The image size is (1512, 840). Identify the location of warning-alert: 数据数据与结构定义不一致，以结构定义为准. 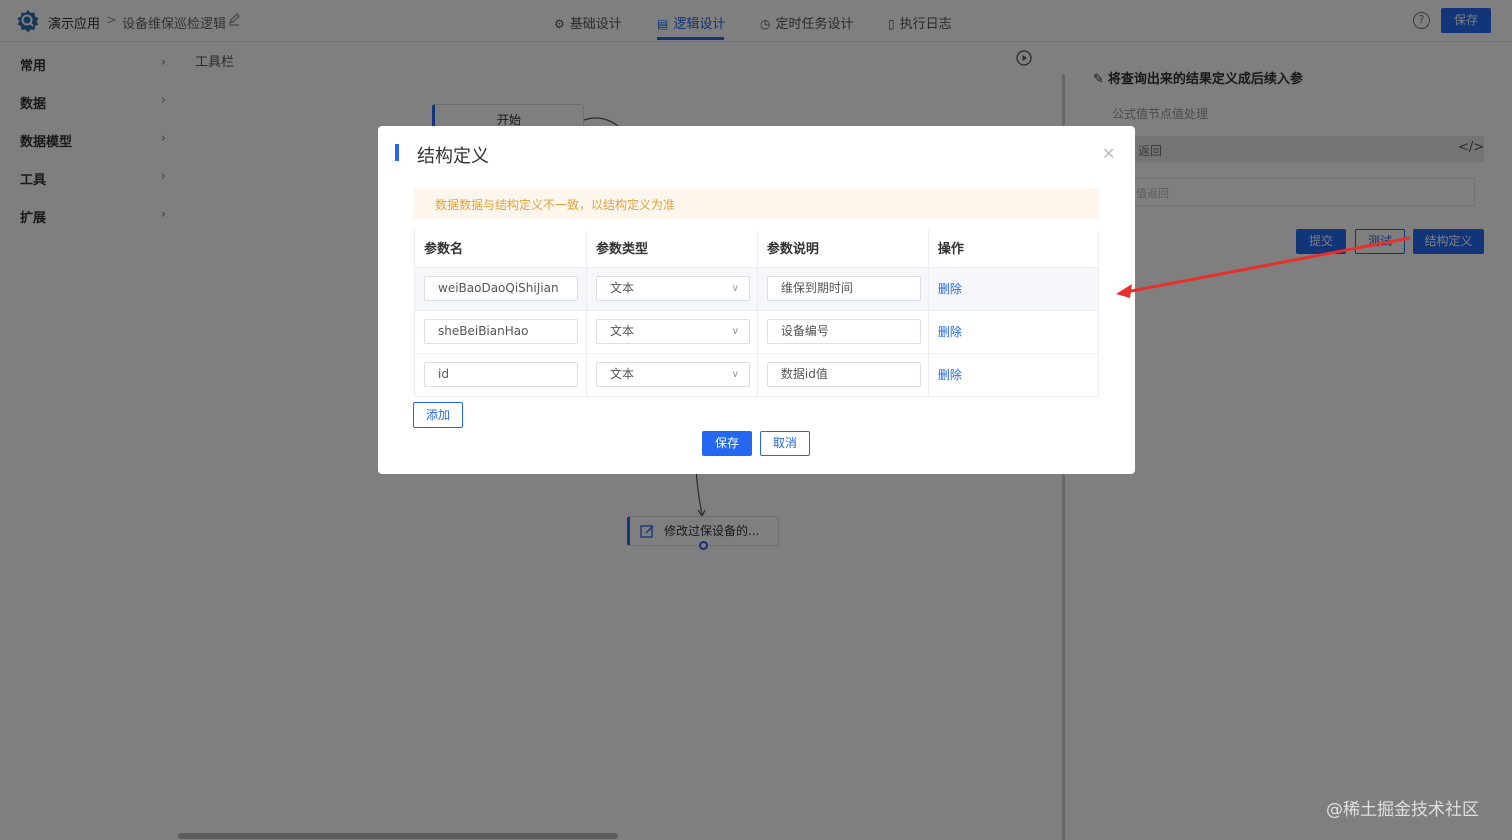
(756, 203).